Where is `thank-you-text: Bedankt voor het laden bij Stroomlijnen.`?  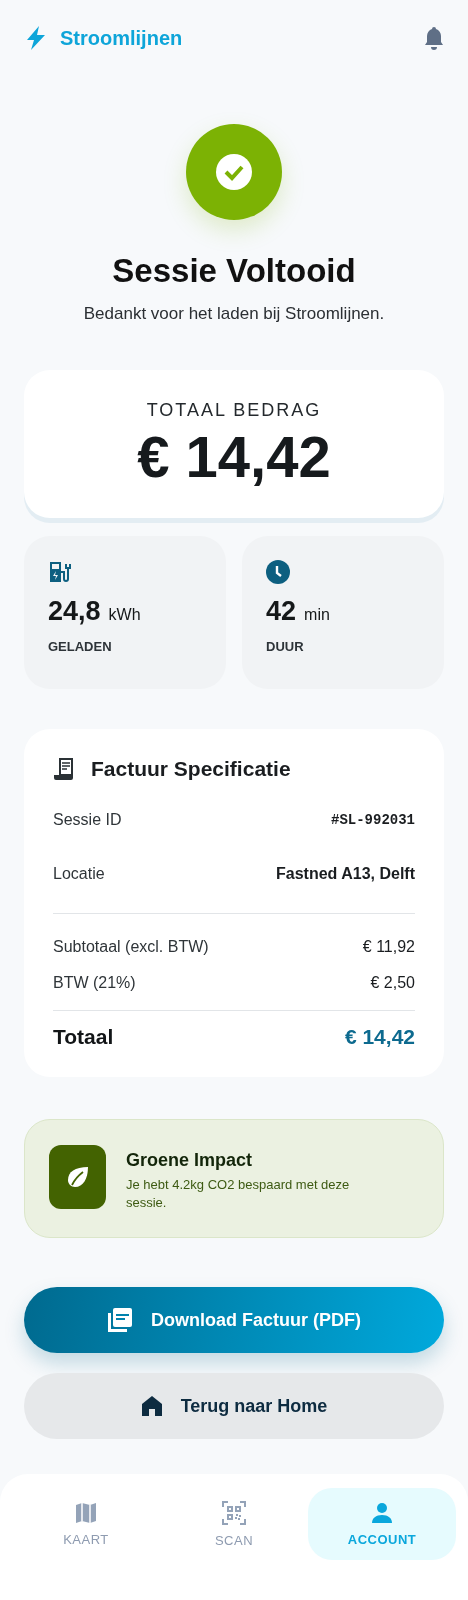 thank-you-text: Bedankt voor het laden bij Stroomlijnen. is located at coordinates (234, 314).